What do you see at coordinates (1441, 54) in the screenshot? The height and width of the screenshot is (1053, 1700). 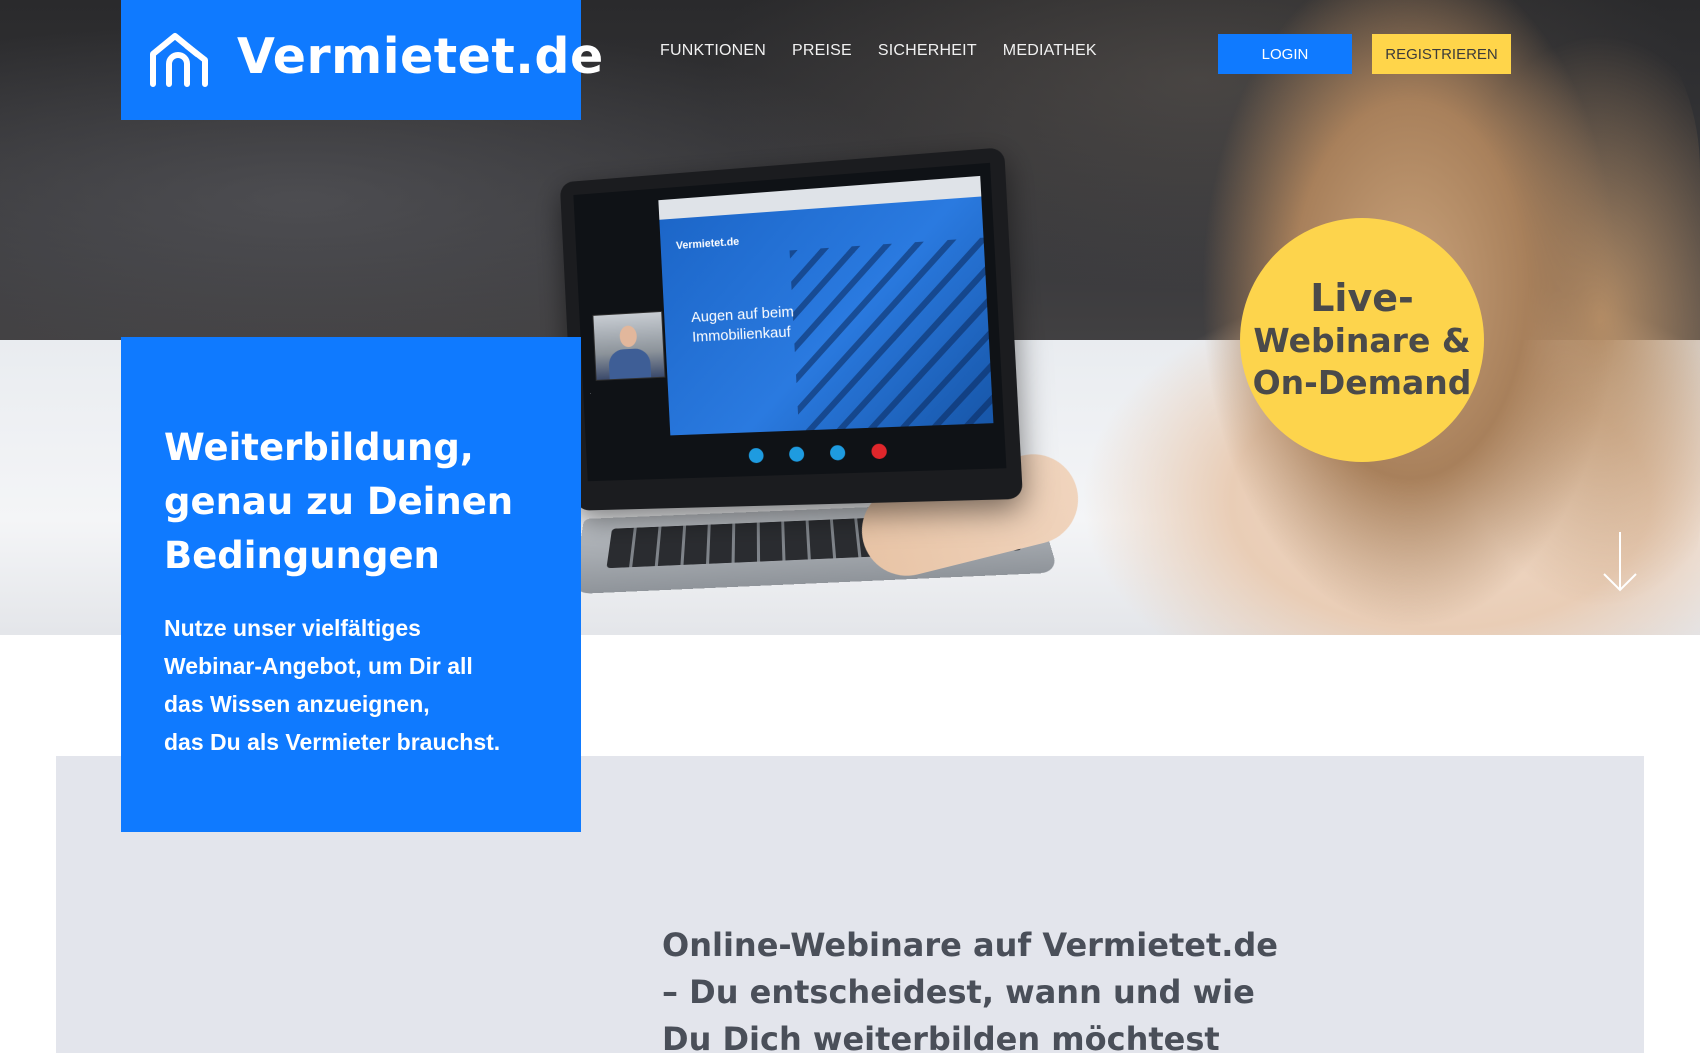 I see `register-button: REGISTRIEREN` at bounding box center [1441, 54].